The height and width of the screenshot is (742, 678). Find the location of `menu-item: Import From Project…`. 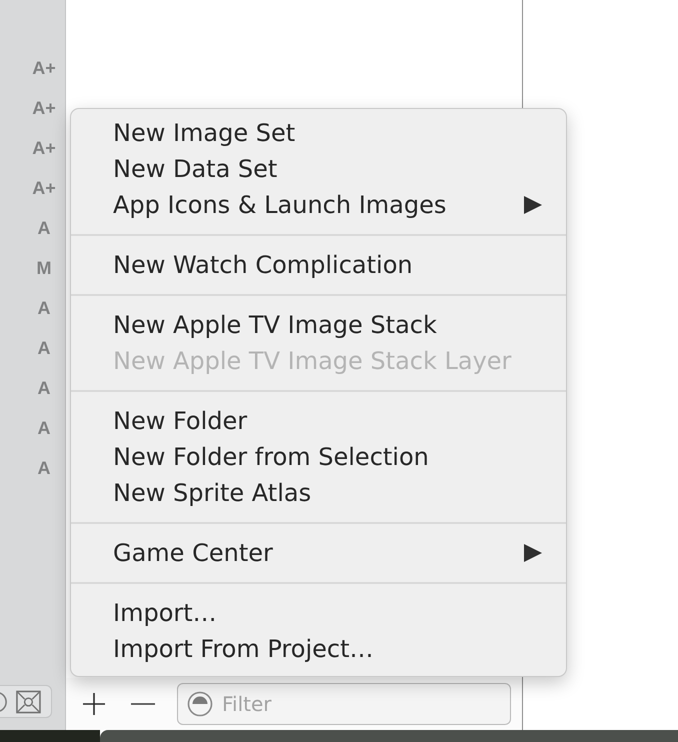

menu-item: Import From Project… is located at coordinates (318, 649).